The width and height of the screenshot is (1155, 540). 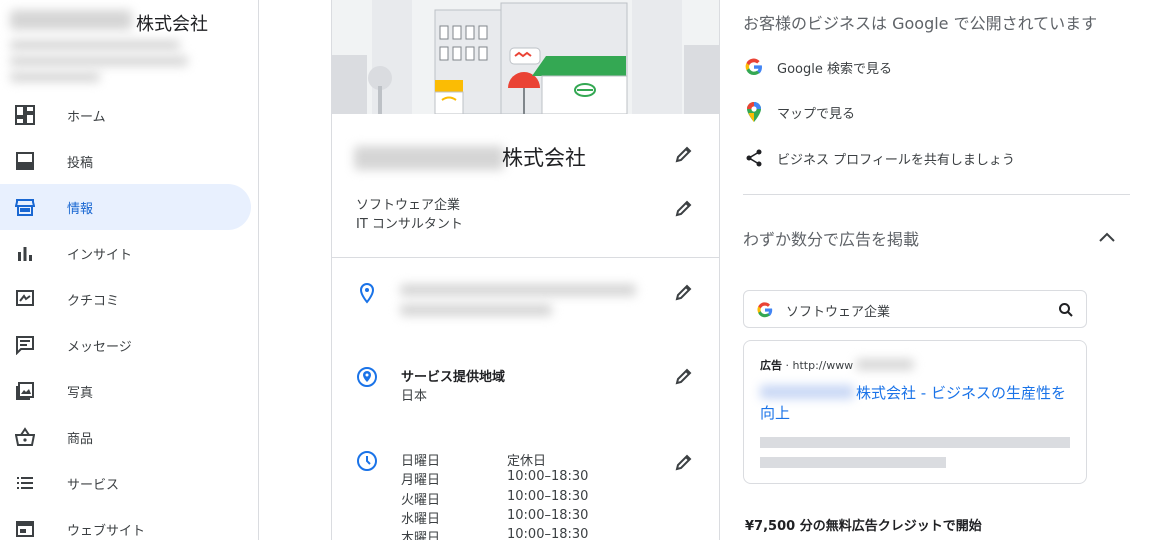 What do you see at coordinates (408, 205) in the screenshot?
I see `primary-category: ソフトウェア企業` at bounding box center [408, 205].